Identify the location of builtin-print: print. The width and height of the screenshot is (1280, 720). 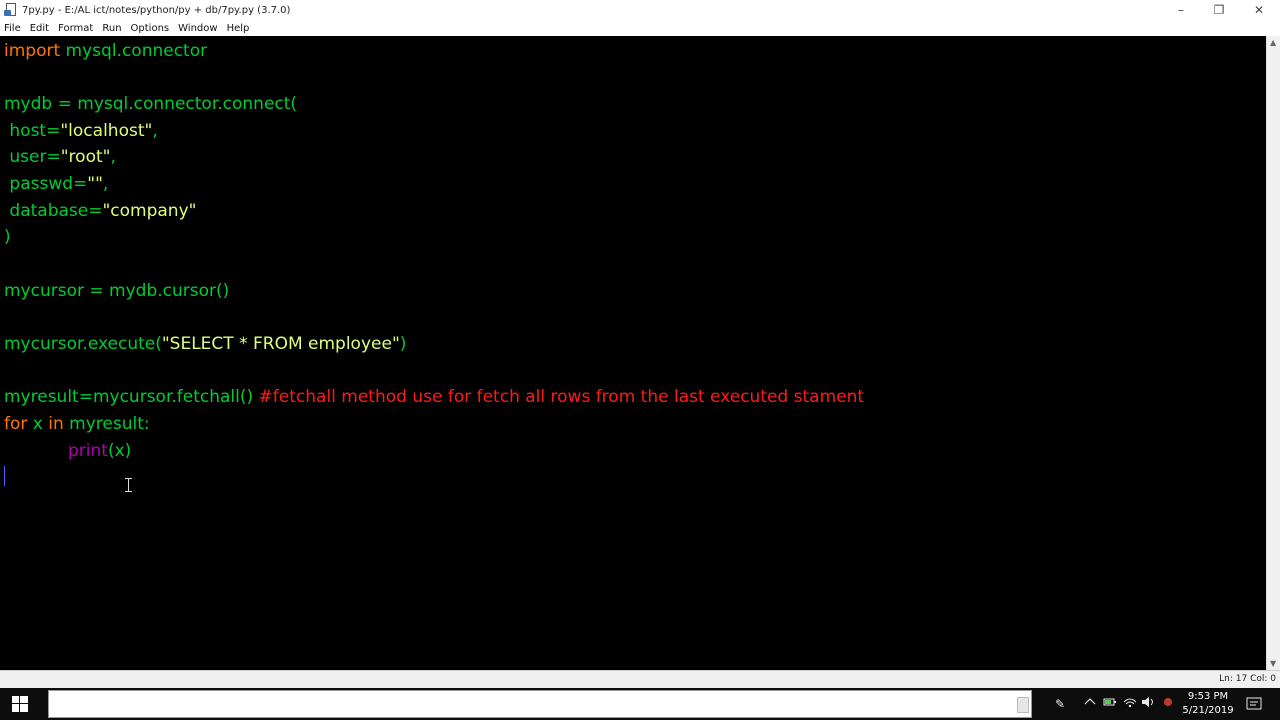
(88, 451).